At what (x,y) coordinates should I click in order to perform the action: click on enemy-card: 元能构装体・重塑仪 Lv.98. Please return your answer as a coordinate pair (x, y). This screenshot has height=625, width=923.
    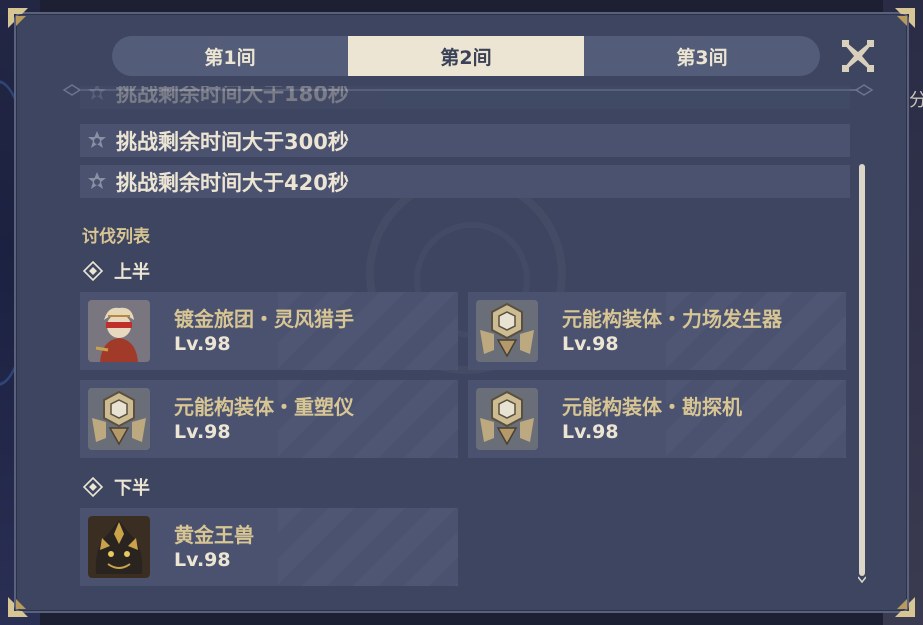
    Looking at the image, I should click on (269, 419).